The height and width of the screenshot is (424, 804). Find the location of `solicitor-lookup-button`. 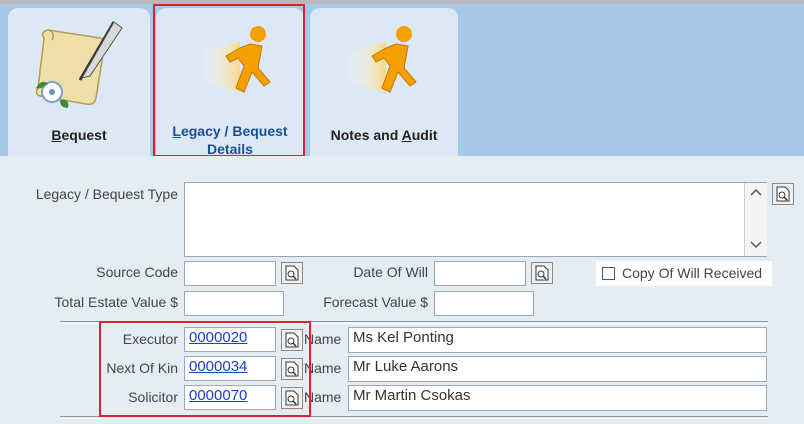

solicitor-lookup-button is located at coordinates (292, 398).